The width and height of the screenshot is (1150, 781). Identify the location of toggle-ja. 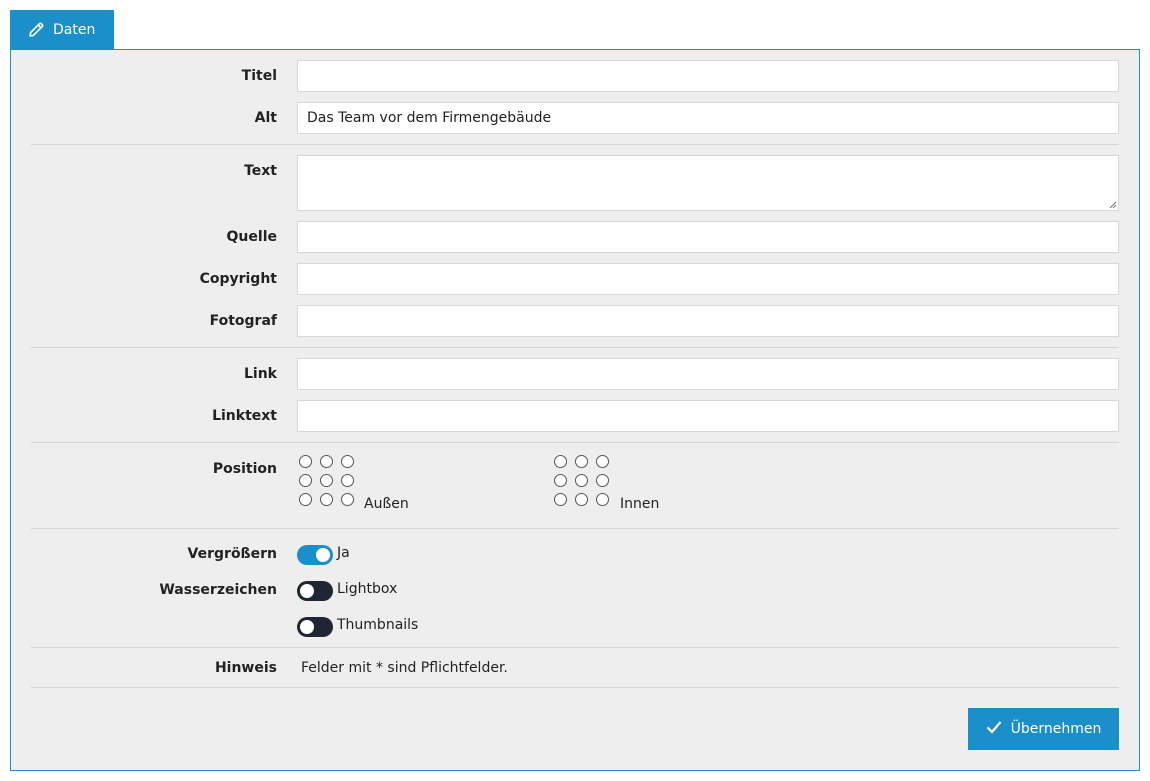
(315, 555).